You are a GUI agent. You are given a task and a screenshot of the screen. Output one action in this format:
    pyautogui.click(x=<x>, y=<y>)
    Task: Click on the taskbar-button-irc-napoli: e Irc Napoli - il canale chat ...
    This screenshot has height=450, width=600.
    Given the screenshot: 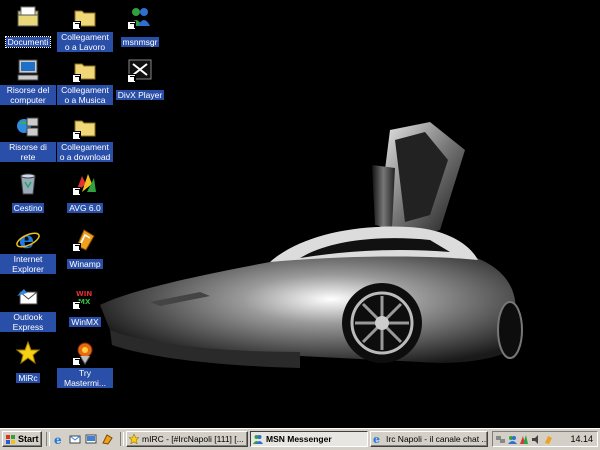 What is the action you would take?
    pyautogui.click(x=429, y=439)
    